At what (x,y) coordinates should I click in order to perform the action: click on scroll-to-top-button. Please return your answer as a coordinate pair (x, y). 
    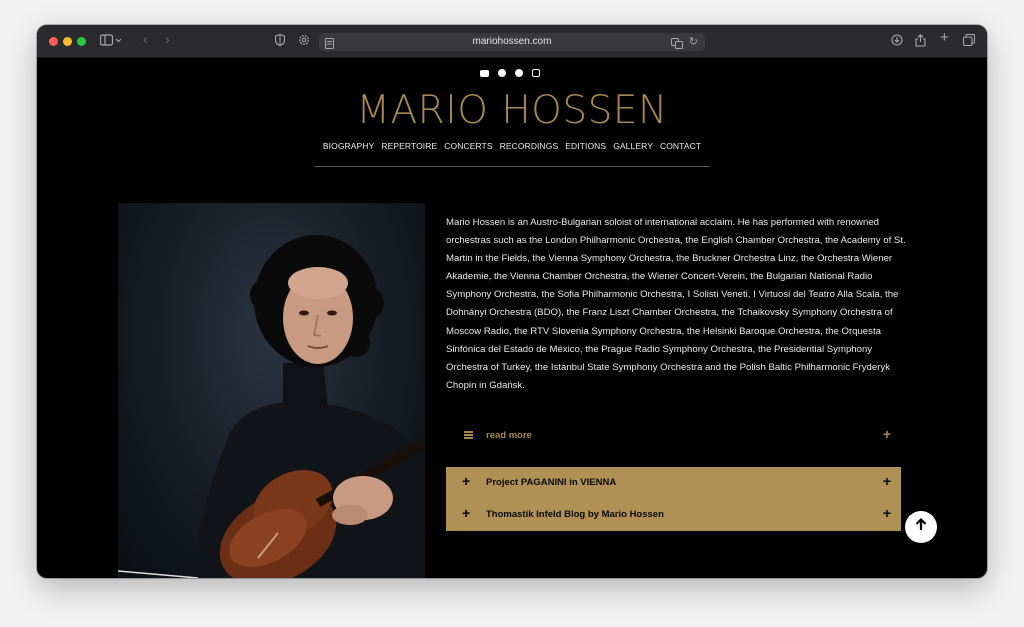
    Looking at the image, I should click on (921, 527).